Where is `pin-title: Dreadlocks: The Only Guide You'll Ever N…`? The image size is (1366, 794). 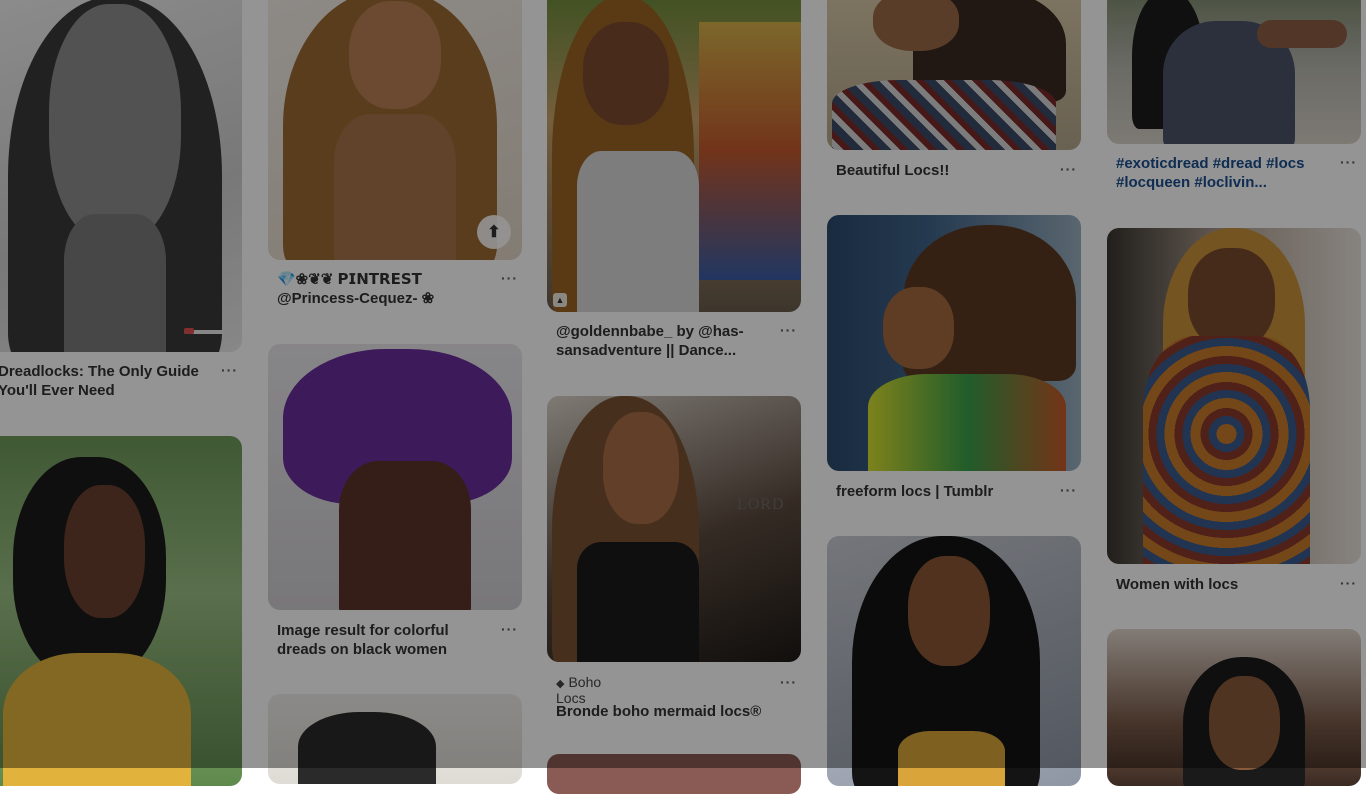 pin-title: Dreadlocks: The Only Guide You'll Ever N… is located at coordinates (105, 382).